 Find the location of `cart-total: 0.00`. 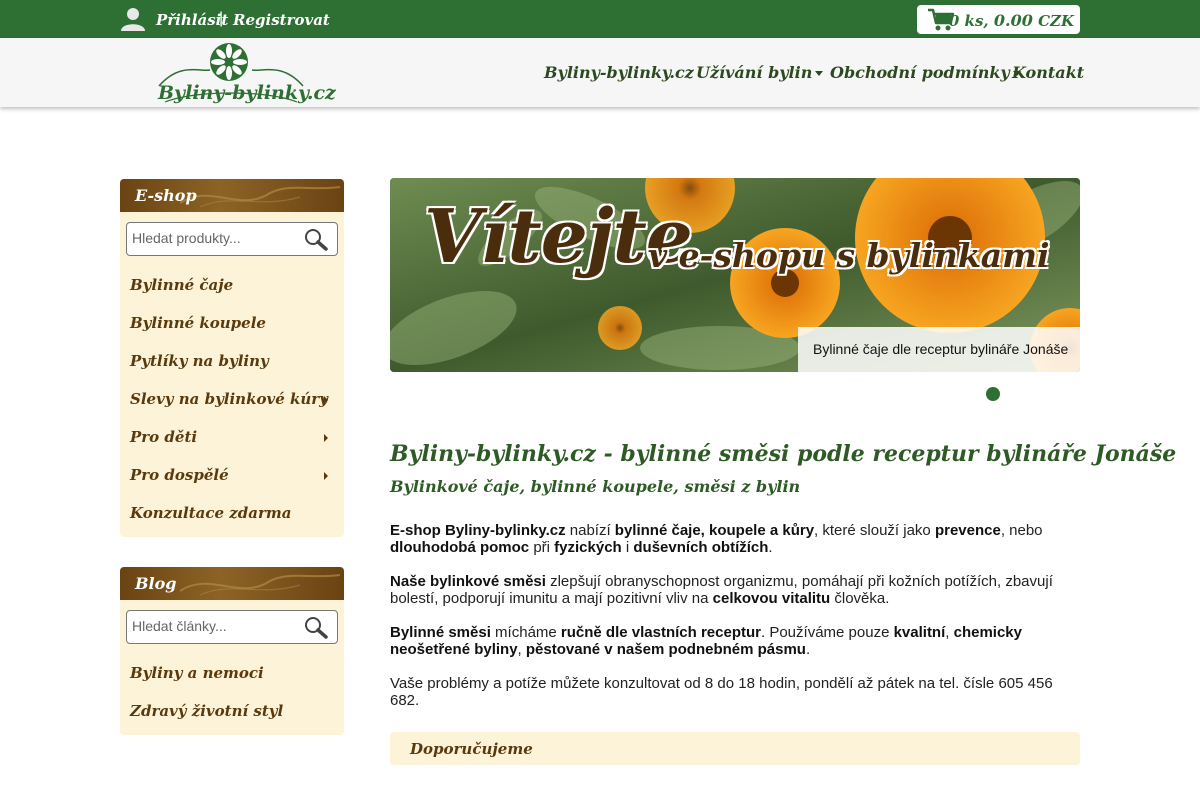

cart-total: 0.00 is located at coordinates (1013, 20).